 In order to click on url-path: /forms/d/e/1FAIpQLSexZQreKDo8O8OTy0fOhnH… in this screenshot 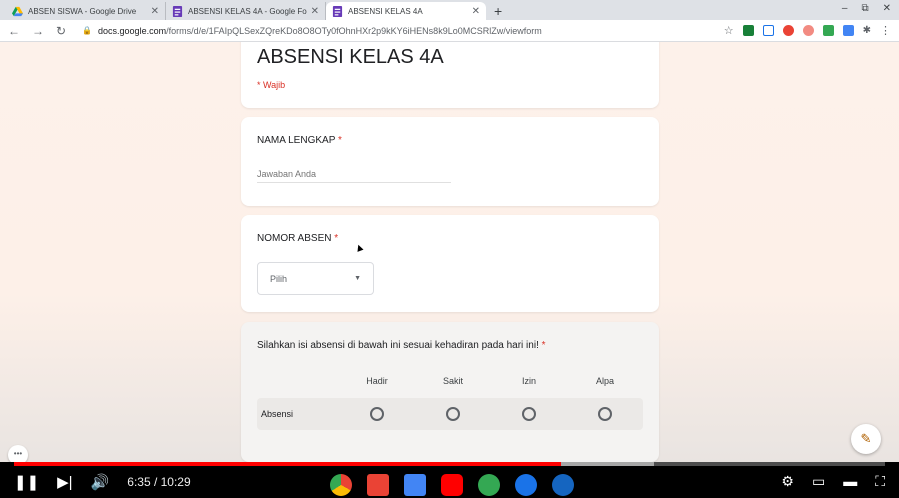, I will do `click(354, 30)`.